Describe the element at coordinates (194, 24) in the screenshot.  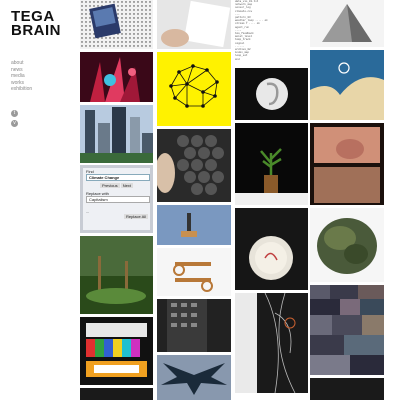
I see `work-tile-hand-paper` at that location.